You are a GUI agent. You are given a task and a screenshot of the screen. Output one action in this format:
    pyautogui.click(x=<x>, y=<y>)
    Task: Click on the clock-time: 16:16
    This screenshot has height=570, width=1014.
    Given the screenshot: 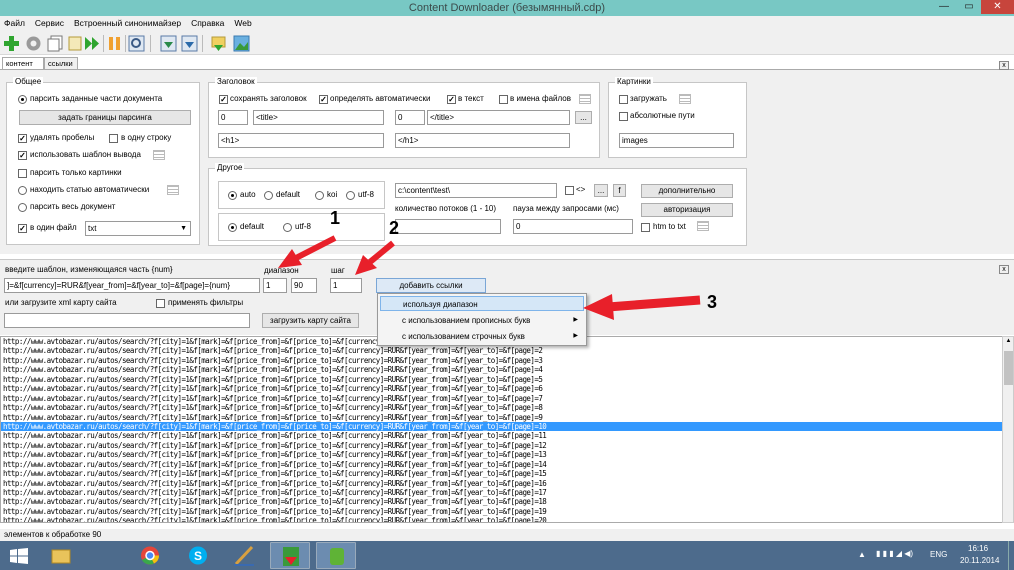 What is the action you would take?
    pyautogui.click(x=978, y=548)
    